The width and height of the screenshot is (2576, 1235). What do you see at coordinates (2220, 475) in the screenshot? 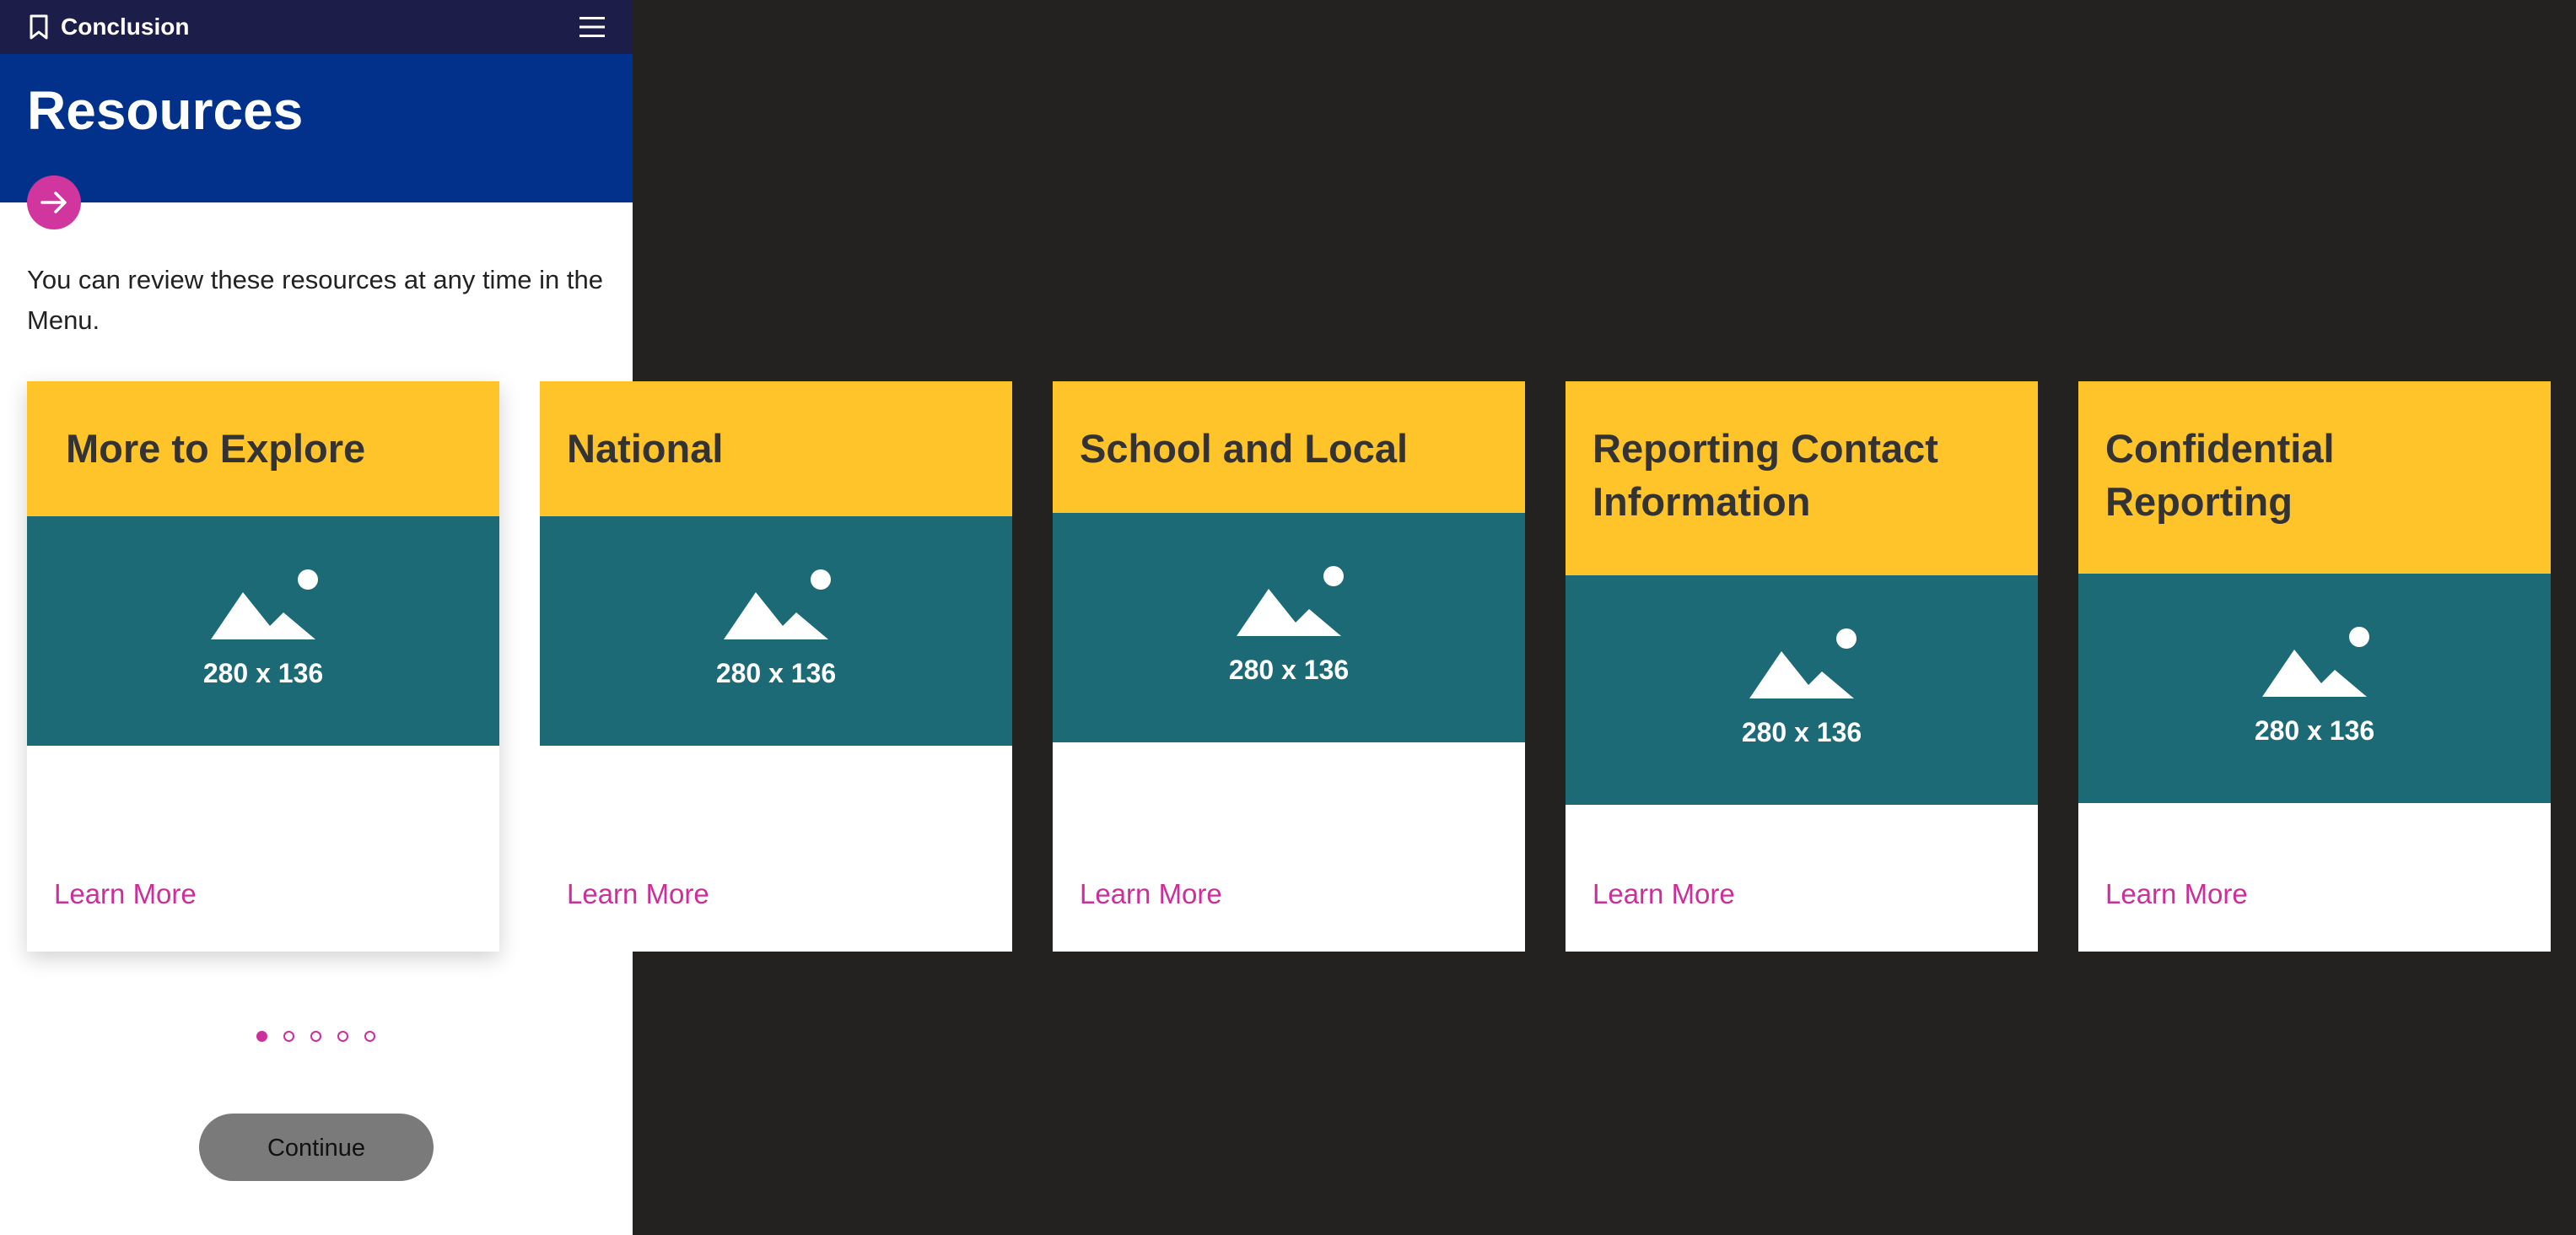
I see `card-title: Confidential Reporting` at bounding box center [2220, 475].